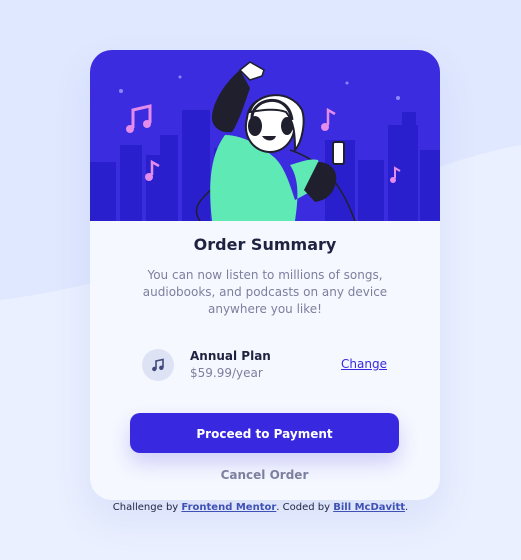 The width and height of the screenshot is (521, 560). What do you see at coordinates (228, 507) in the screenshot?
I see `frontend-mentor-link: Frontend Mentor` at bounding box center [228, 507].